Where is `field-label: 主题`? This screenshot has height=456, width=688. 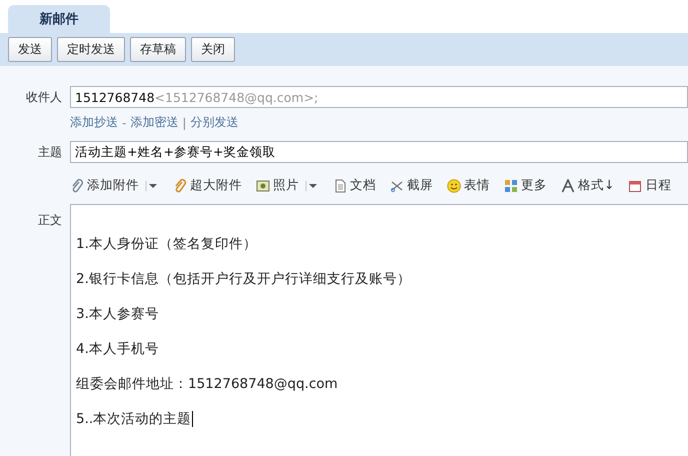
field-label: 主题 is located at coordinates (50, 152).